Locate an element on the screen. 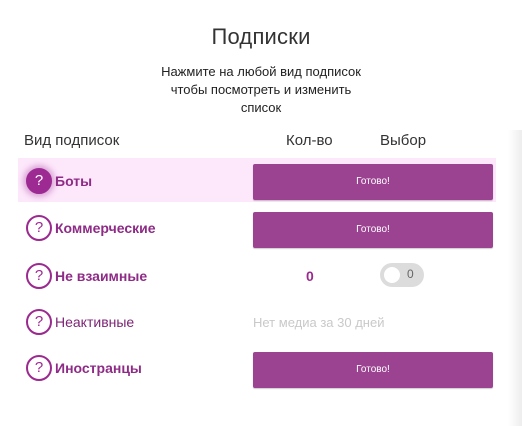 Image resolution: width=522 pixels, height=426 pixels. row-foreigners: ? Иностранцы Готово! is located at coordinates (257, 374).